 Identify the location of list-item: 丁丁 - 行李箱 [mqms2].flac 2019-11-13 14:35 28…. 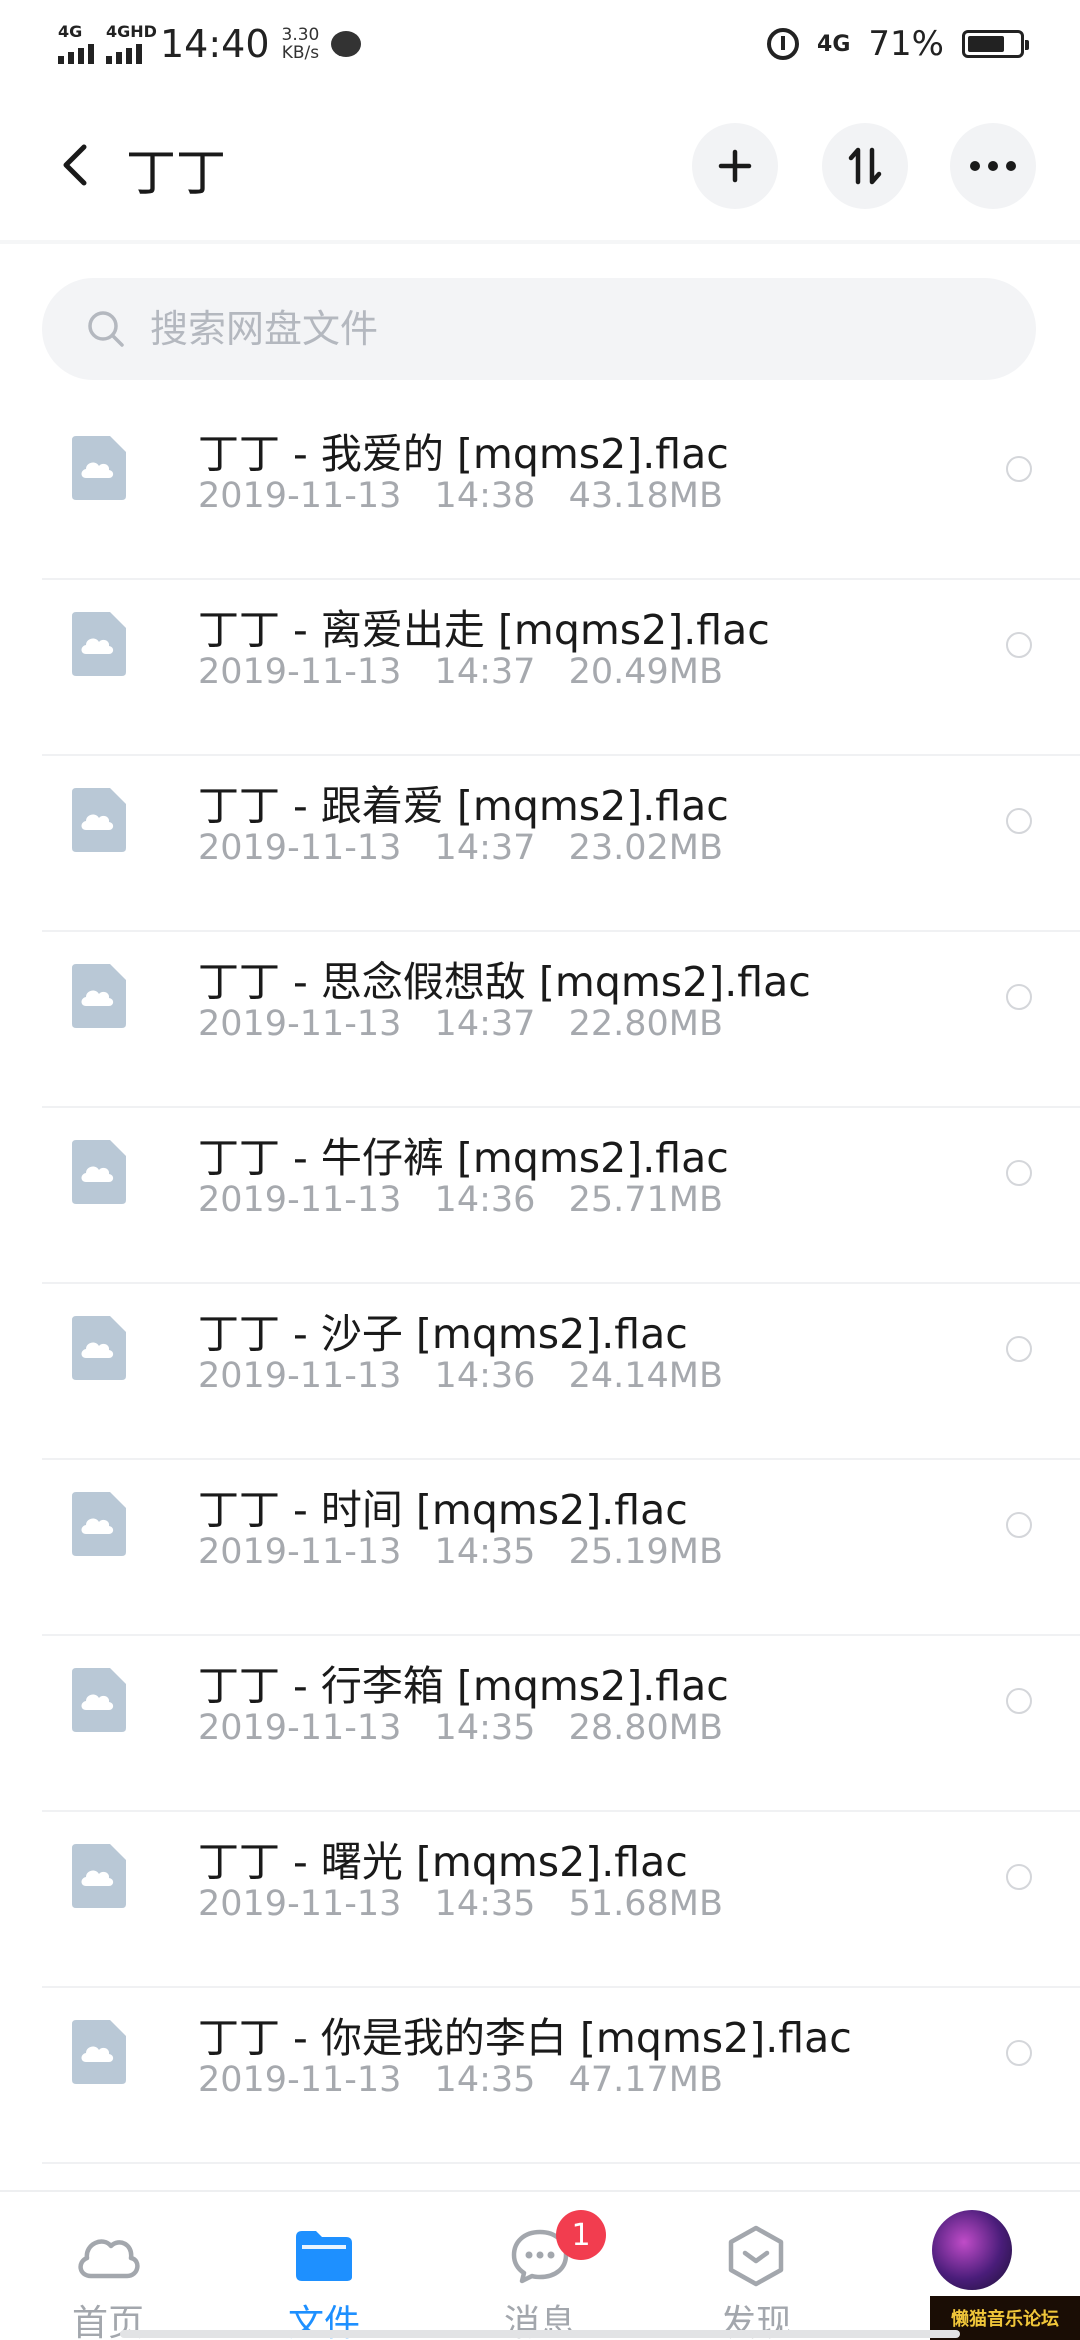
(540, 1724).